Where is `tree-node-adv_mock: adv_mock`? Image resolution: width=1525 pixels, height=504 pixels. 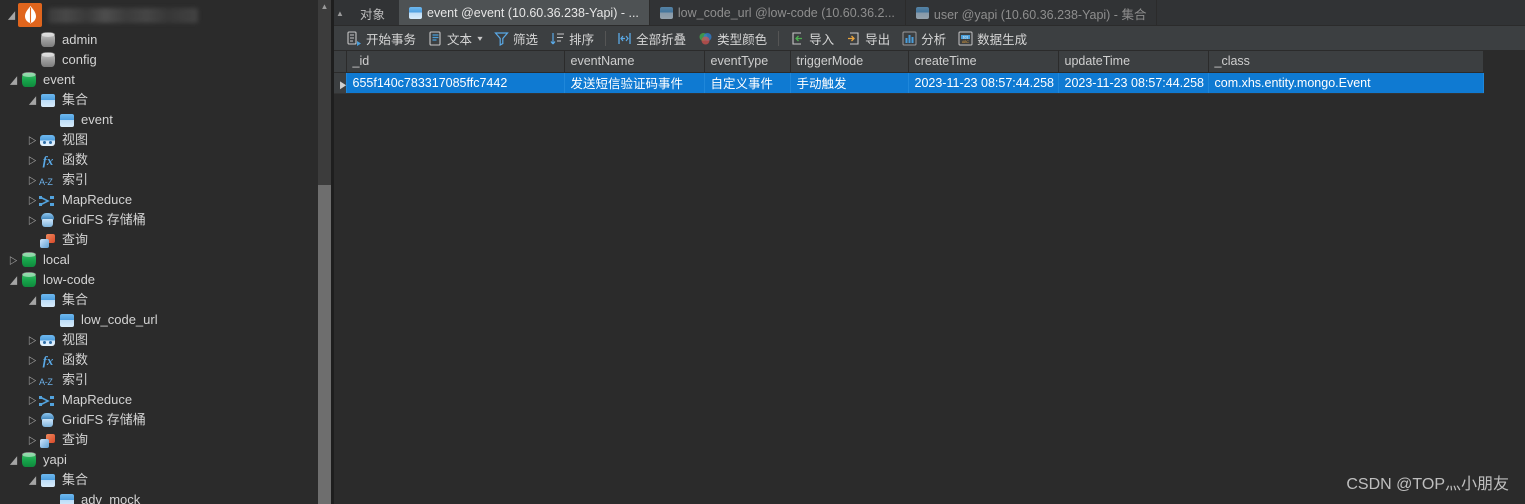
tree-node-adv_mock: adv_mock is located at coordinates (165, 497).